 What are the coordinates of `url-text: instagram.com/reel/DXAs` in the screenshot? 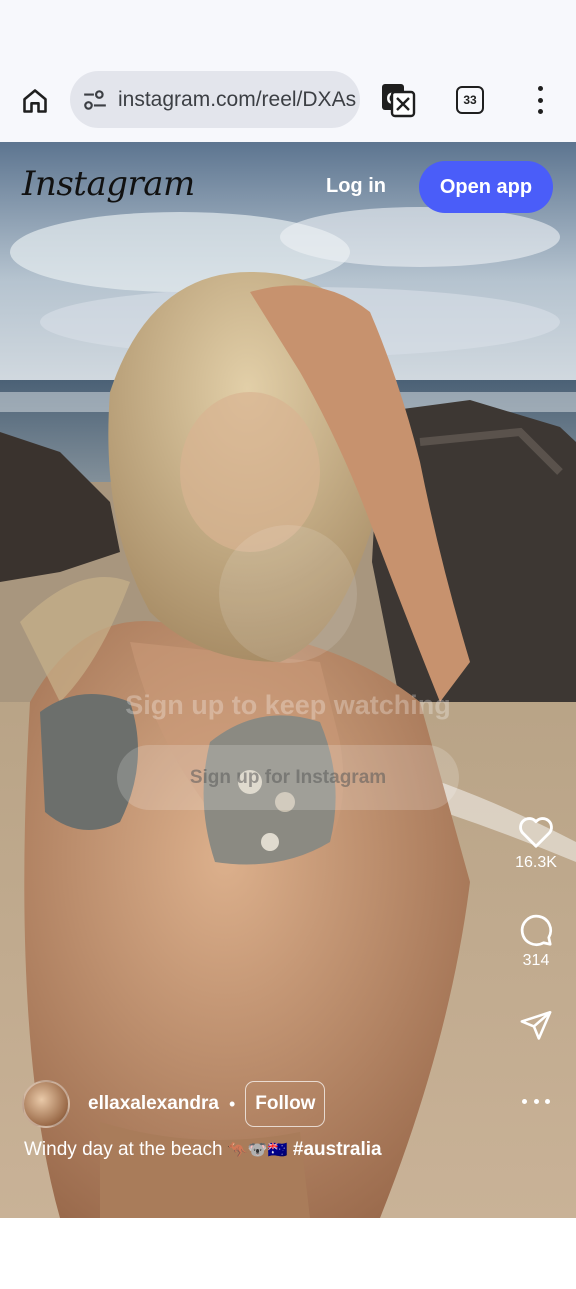 It's located at (237, 99).